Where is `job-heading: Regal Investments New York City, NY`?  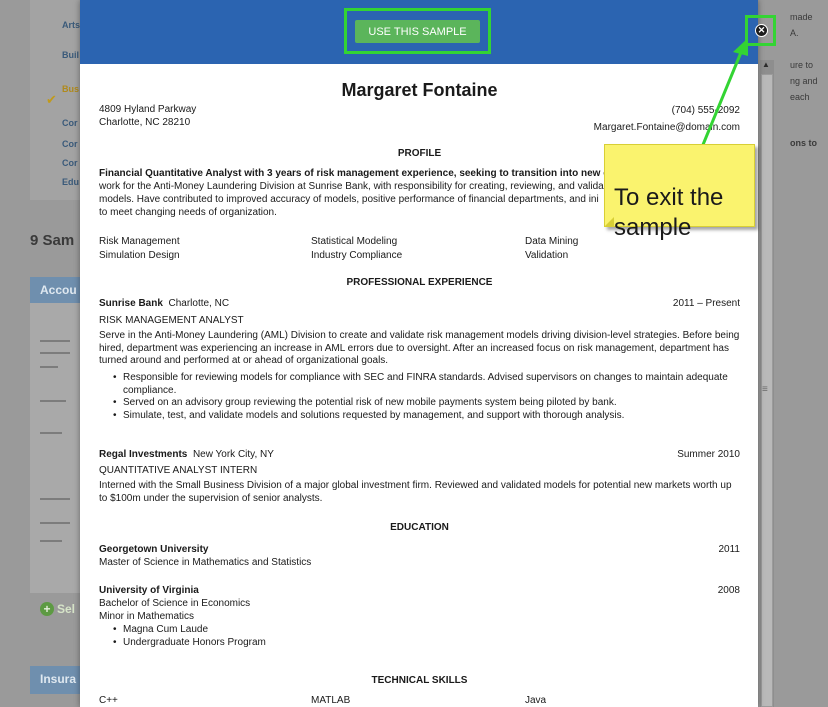
job-heading: Regal Investments New York City, NY is located at coordinates (186, 454).